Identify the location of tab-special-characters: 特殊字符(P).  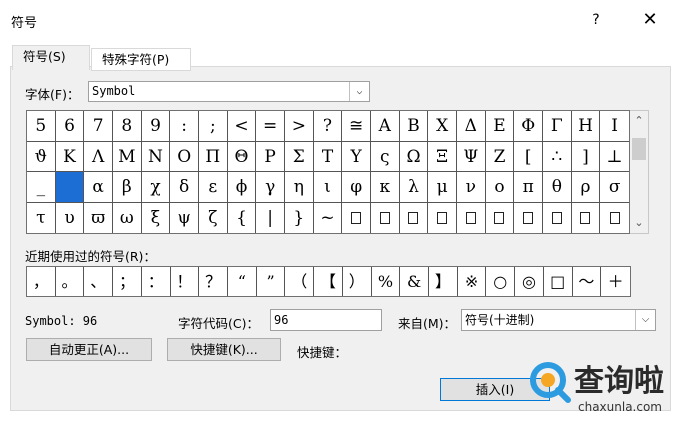
(141, 59).